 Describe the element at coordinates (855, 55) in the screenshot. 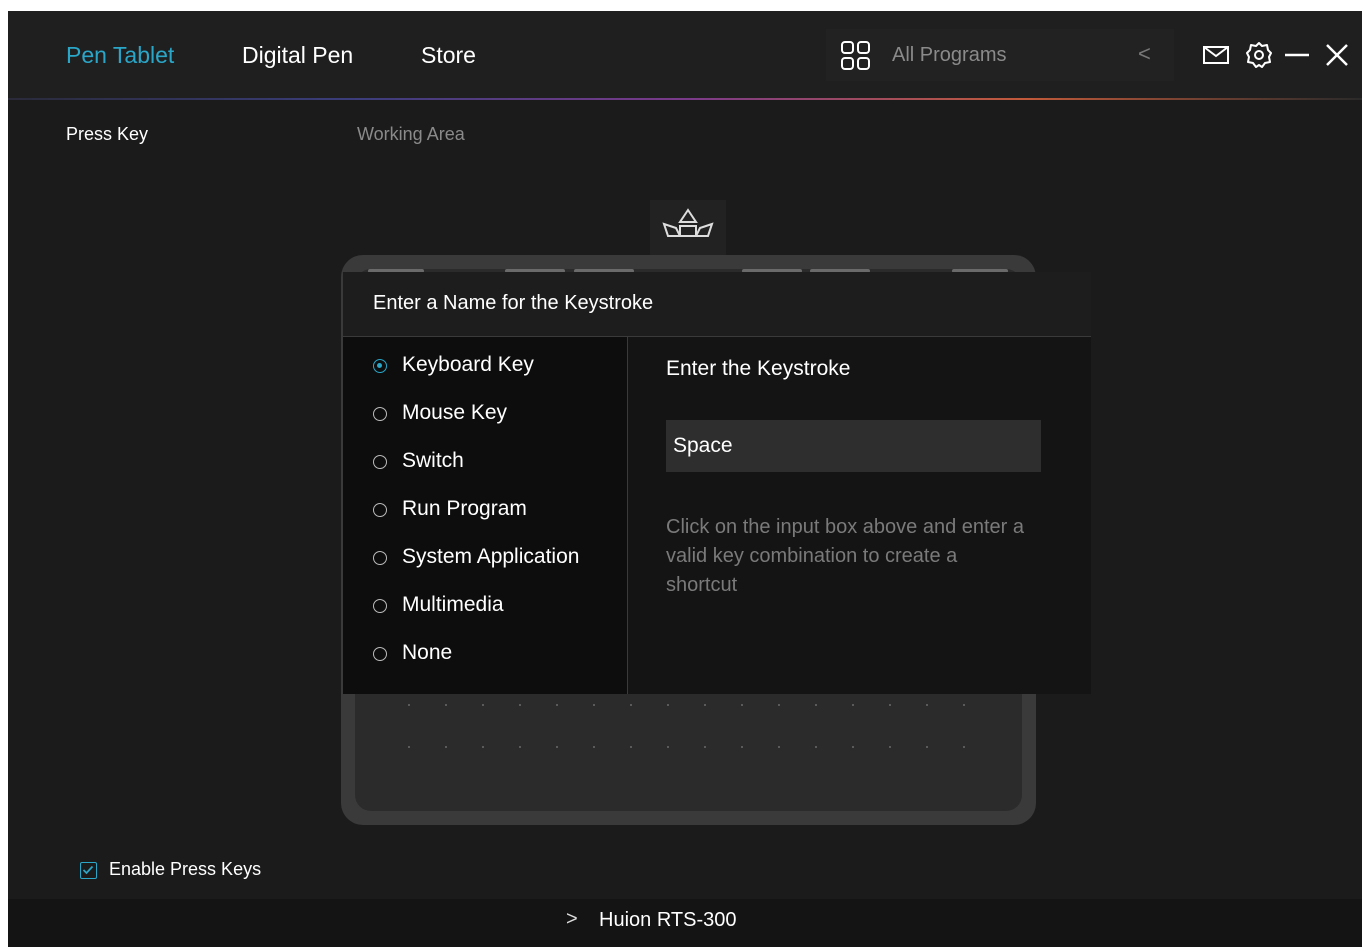

I see `grid-icon` at that location.